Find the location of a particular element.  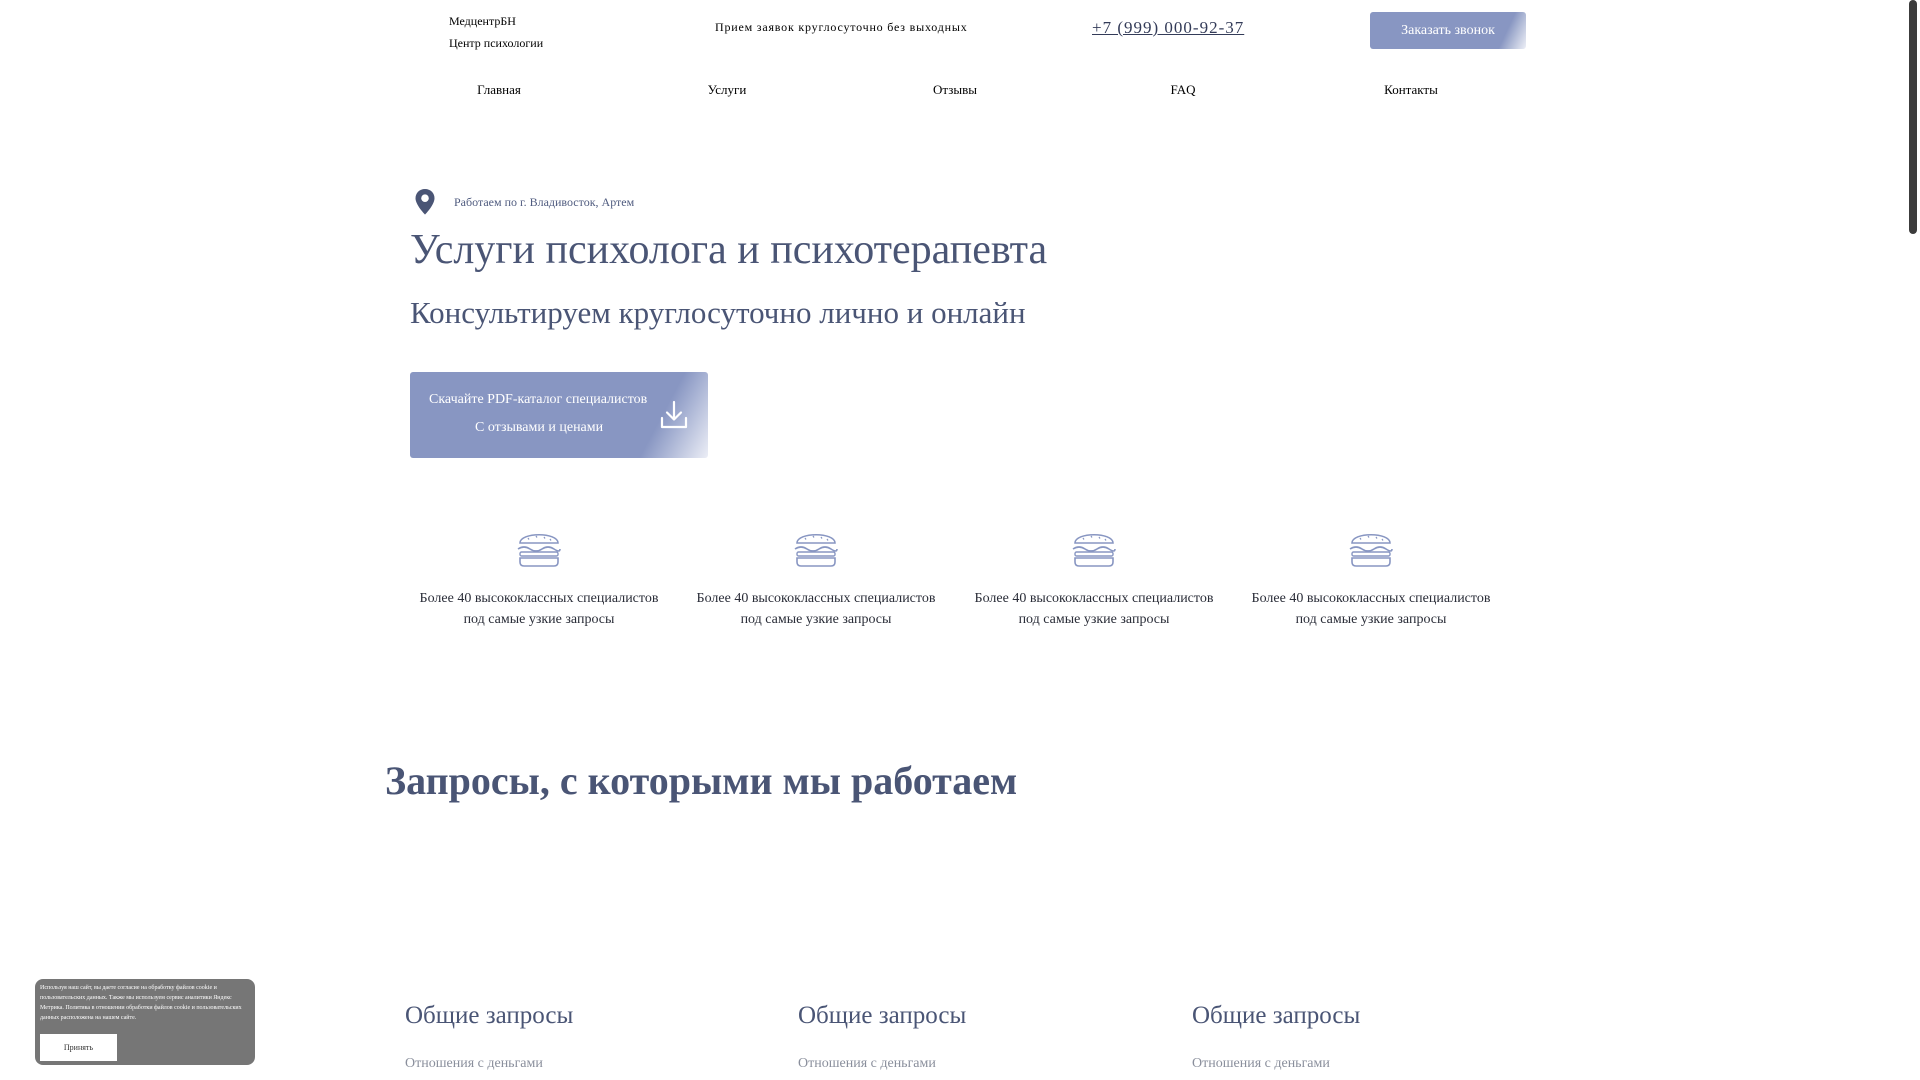

nav-item-faq: FAQ is located at coordinates (1182, 90).